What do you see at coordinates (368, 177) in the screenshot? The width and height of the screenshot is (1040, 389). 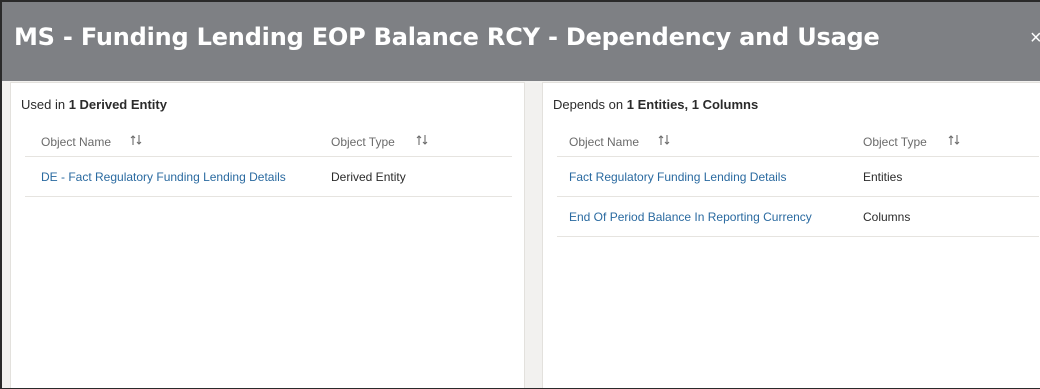 I see `object-type-cell: Derived Entity` at bounding box center [368, 177].